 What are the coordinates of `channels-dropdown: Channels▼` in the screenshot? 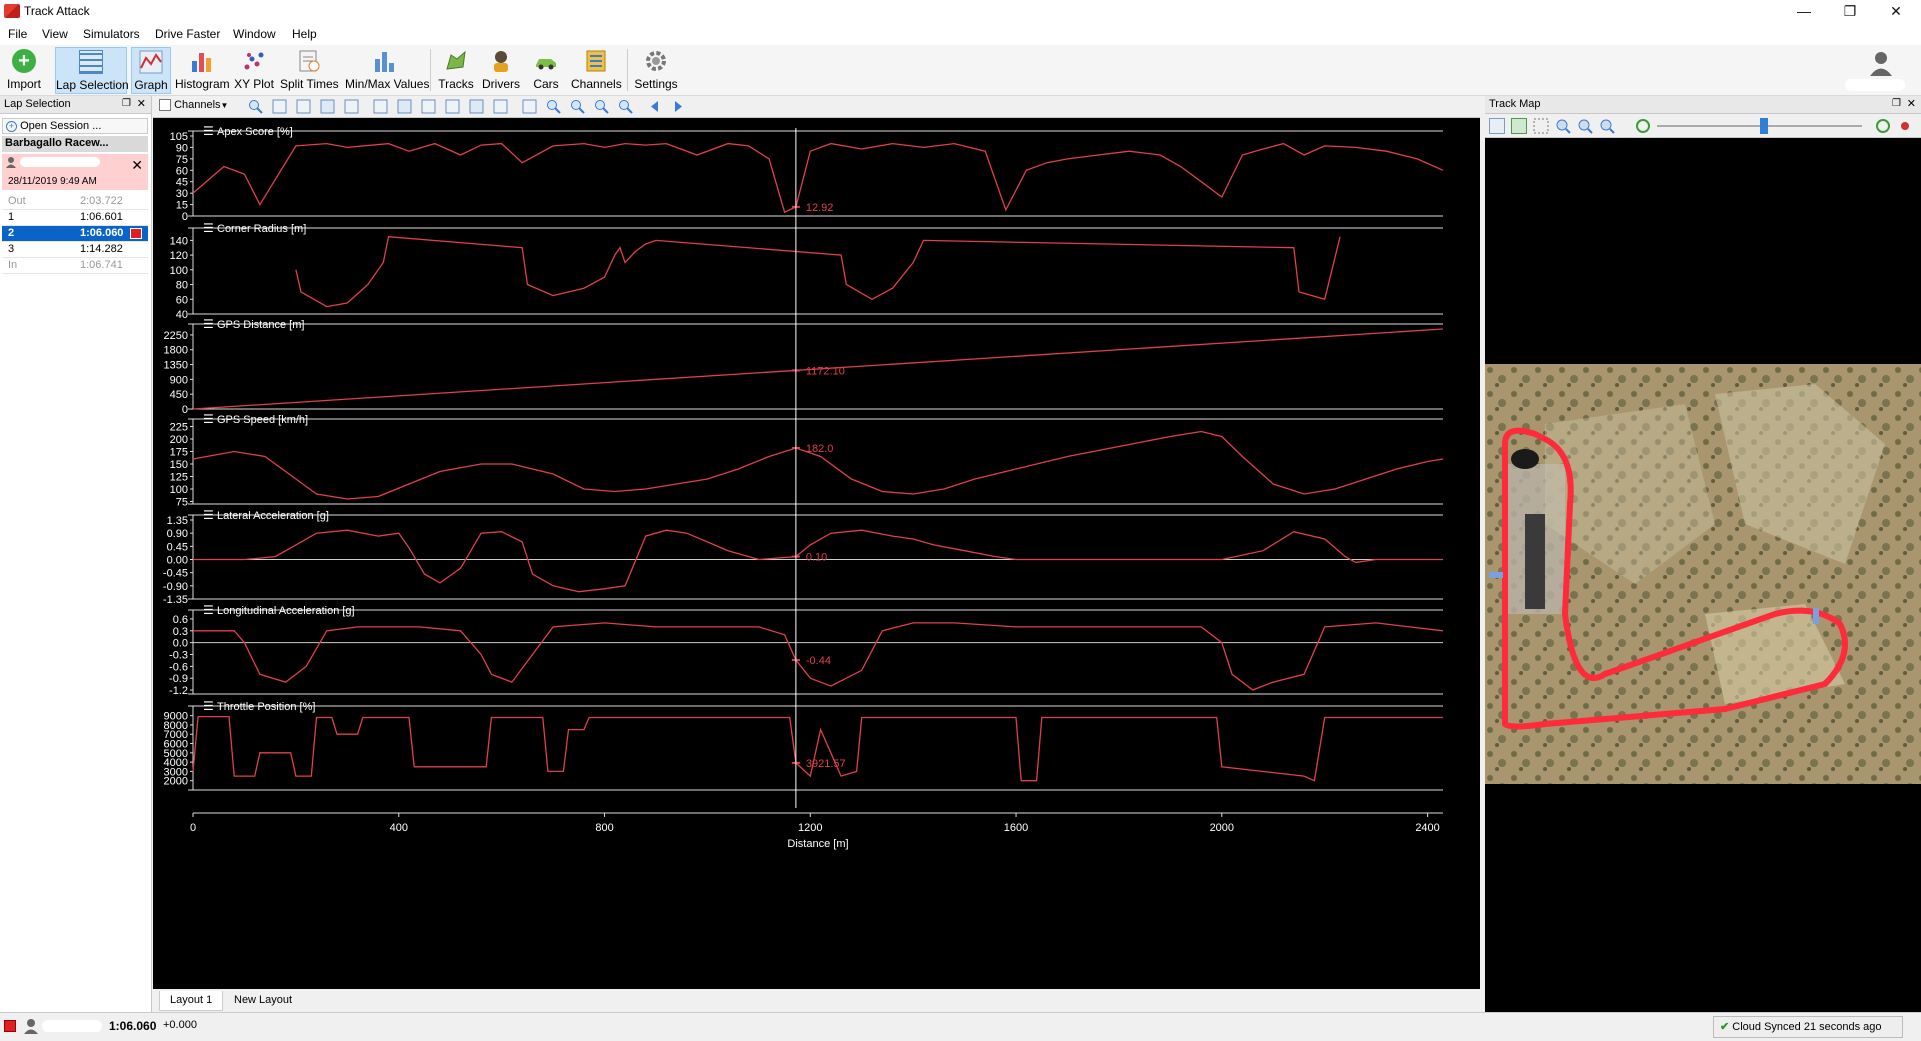 It's located at (193, 105).